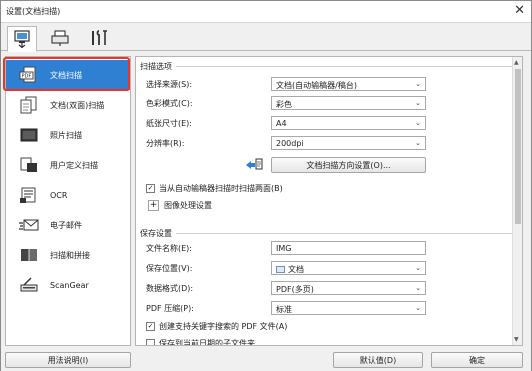 The width and height of the screenshot is (532, 371). I want to click on sidebar-item-label: OCR, so click(59, 195).